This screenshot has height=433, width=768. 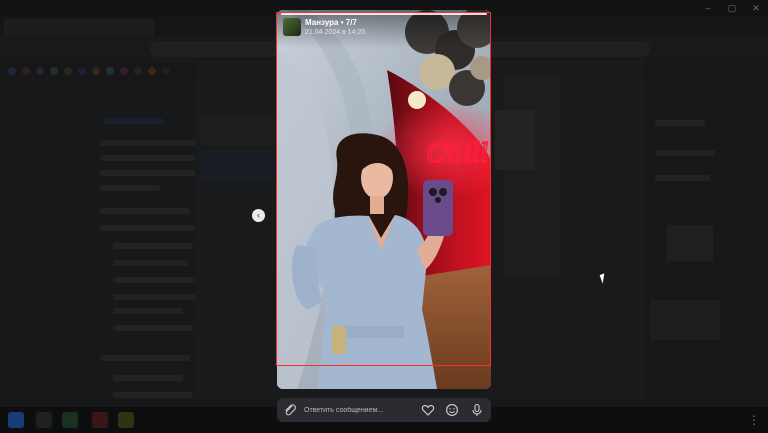 I want to click on story-date: 21.04.2024 в 14:20, so click(x=335, y=32).